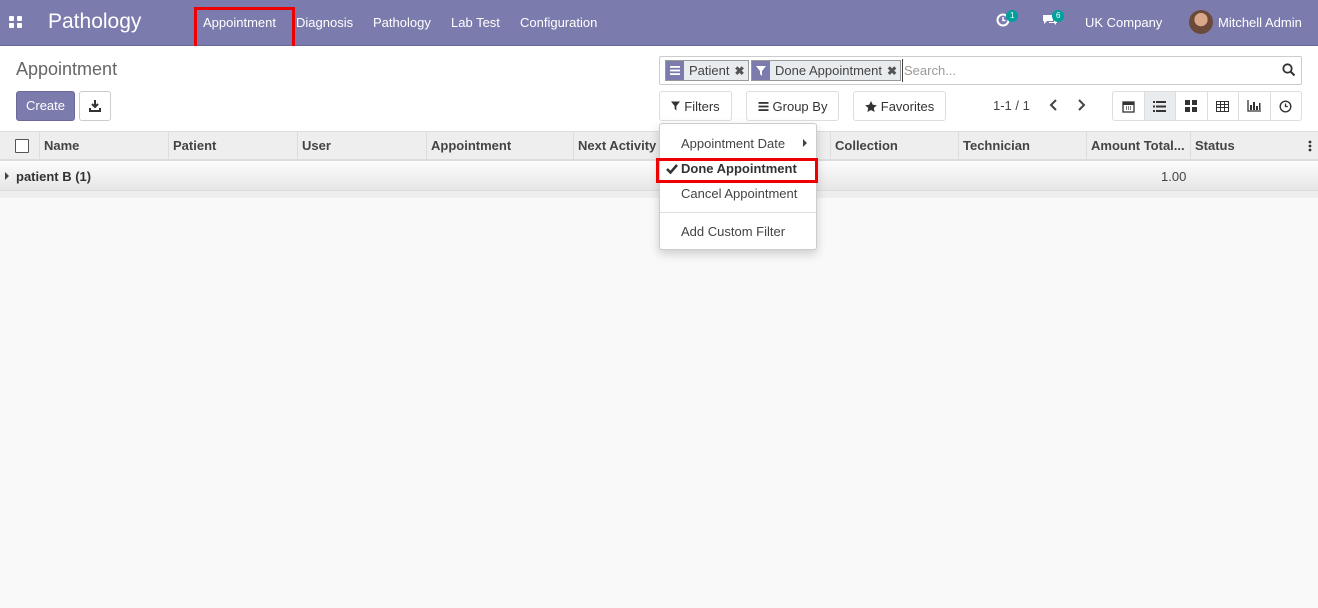  I want to click on page-title: Appointment, so click(67, 69).